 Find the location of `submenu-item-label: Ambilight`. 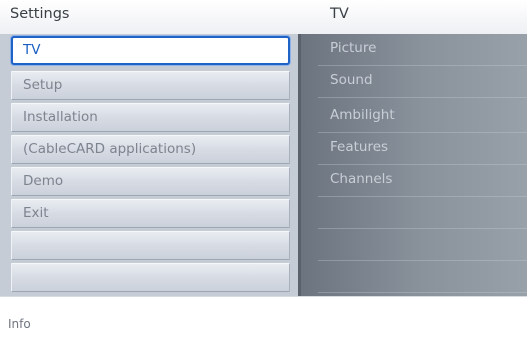

submenu-item-label: Ambilight is located at coordinates (362, 115).